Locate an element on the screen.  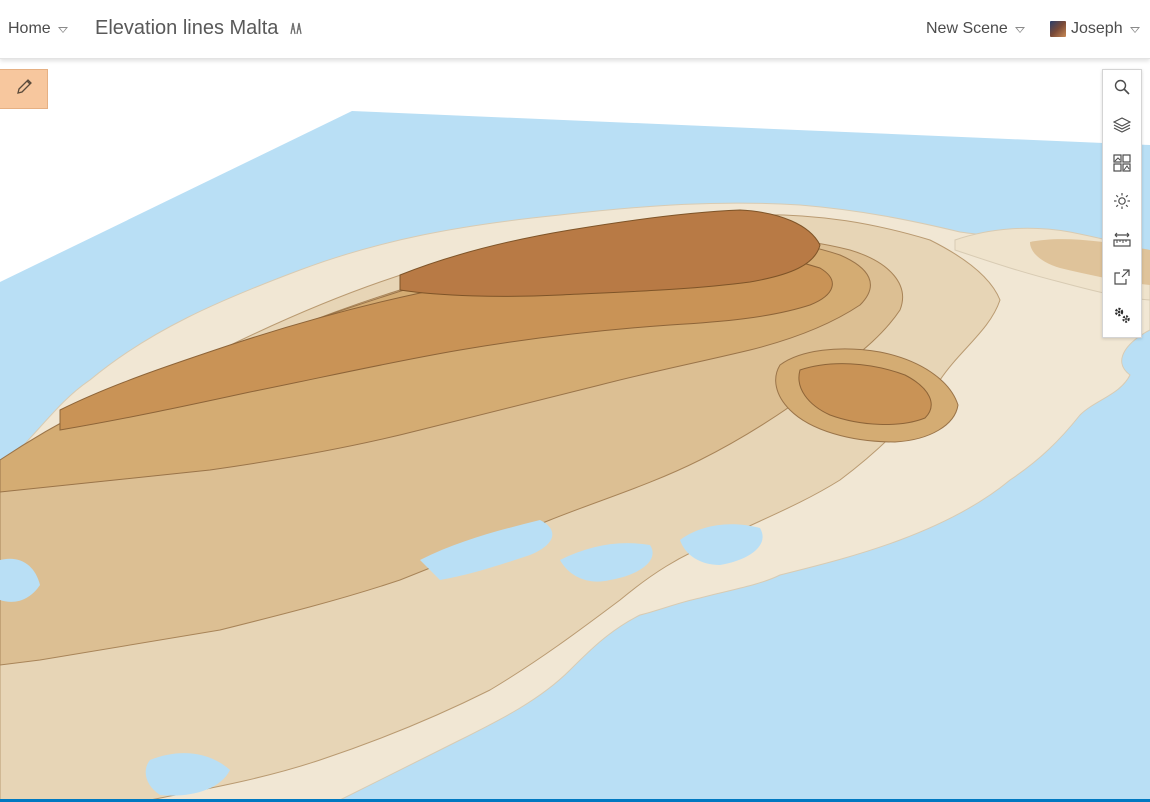
daylight-icon is located at coordinates (1122, 203).